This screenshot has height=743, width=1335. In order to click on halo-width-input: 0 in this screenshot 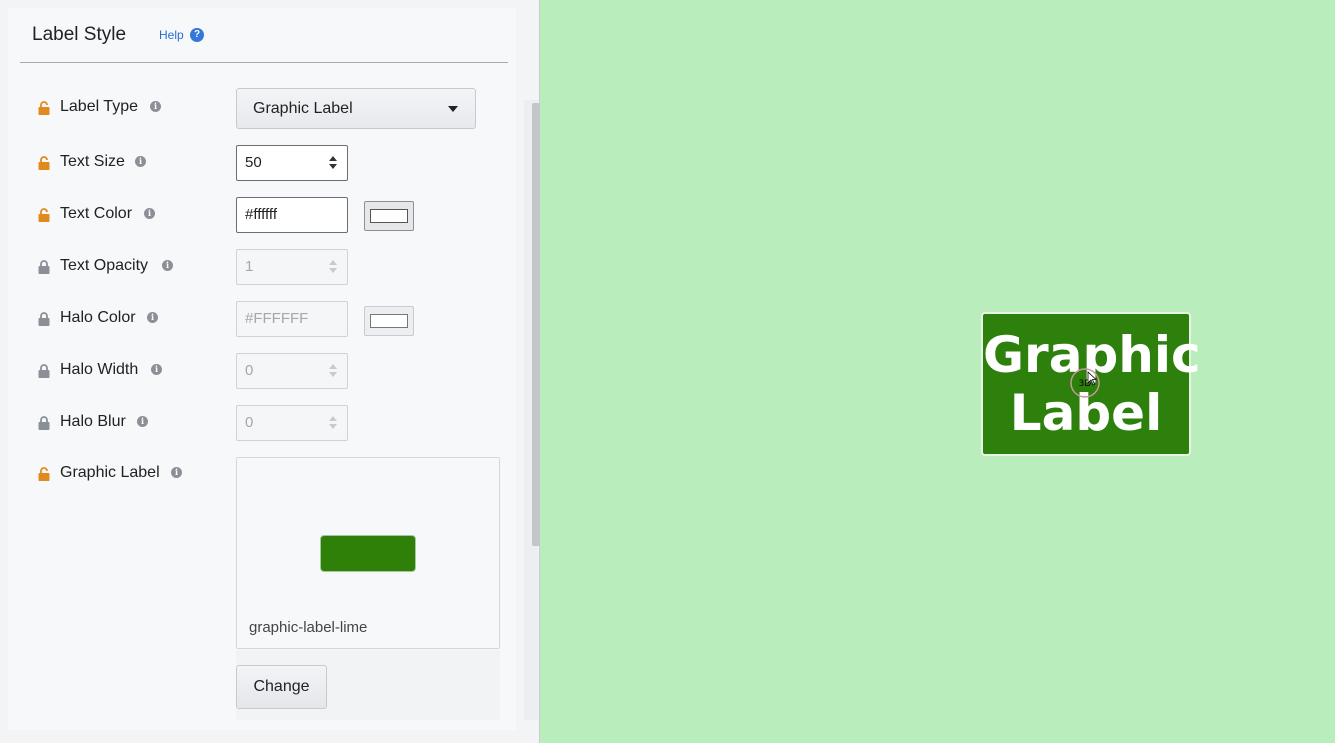, I will do `click(292, 371)`.